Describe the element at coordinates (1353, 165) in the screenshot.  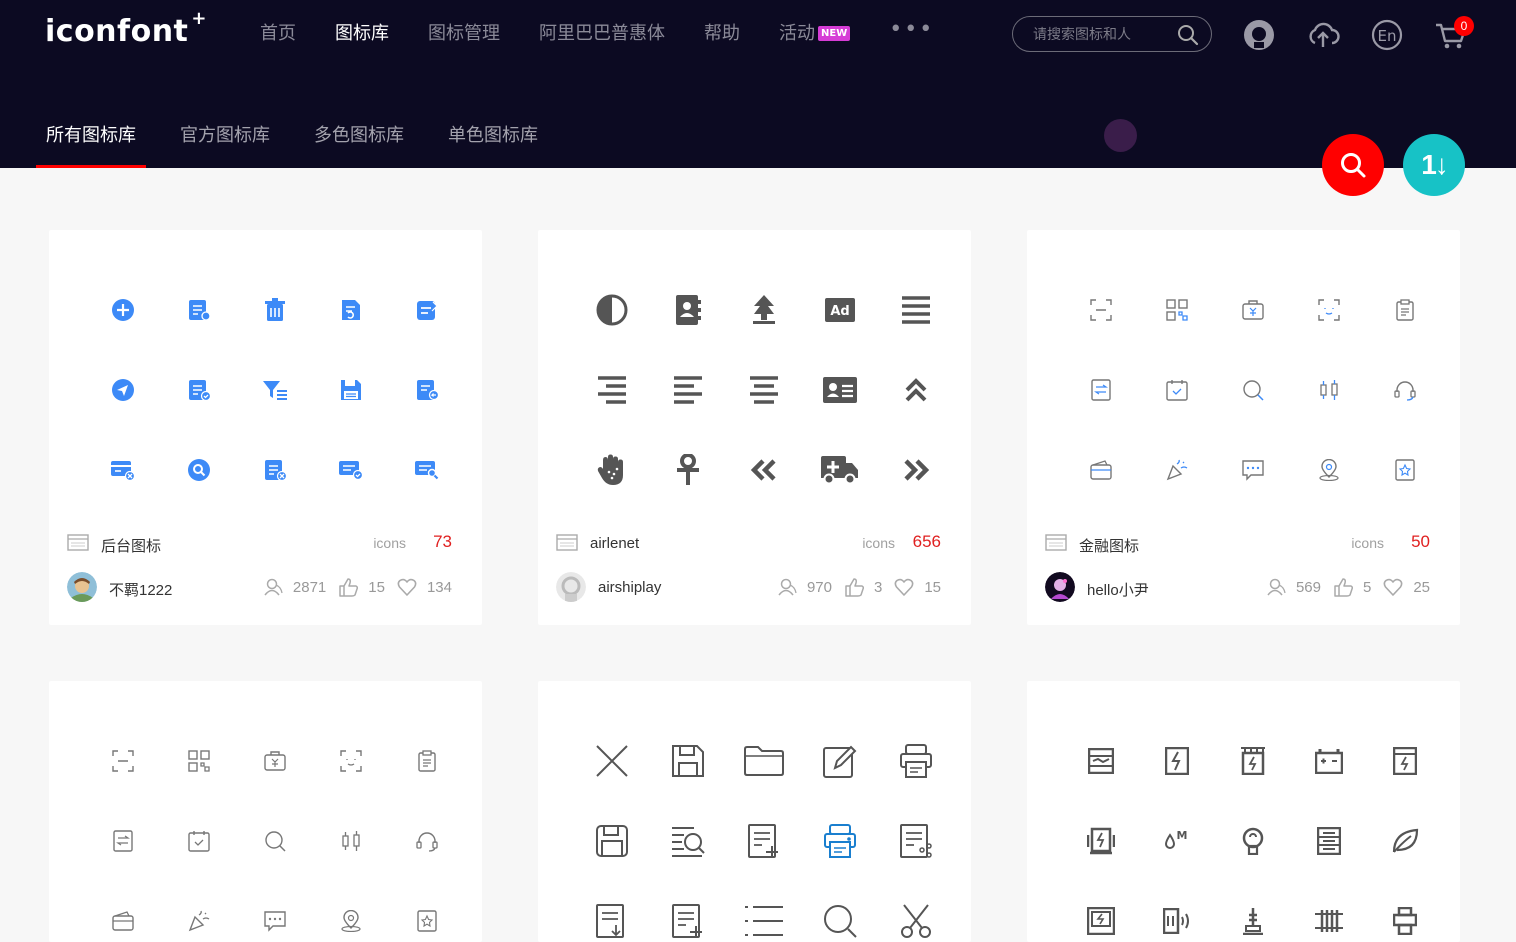
I see `floating-search-button` at that location.